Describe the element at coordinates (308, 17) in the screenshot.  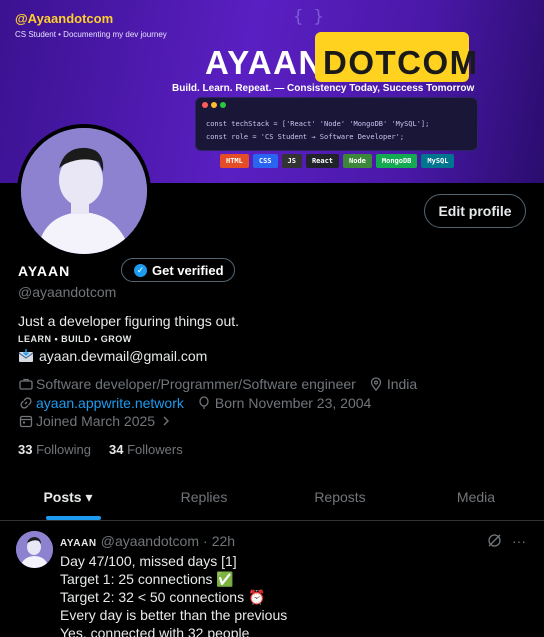
I see `banner-braces-icon: { }` at that location.